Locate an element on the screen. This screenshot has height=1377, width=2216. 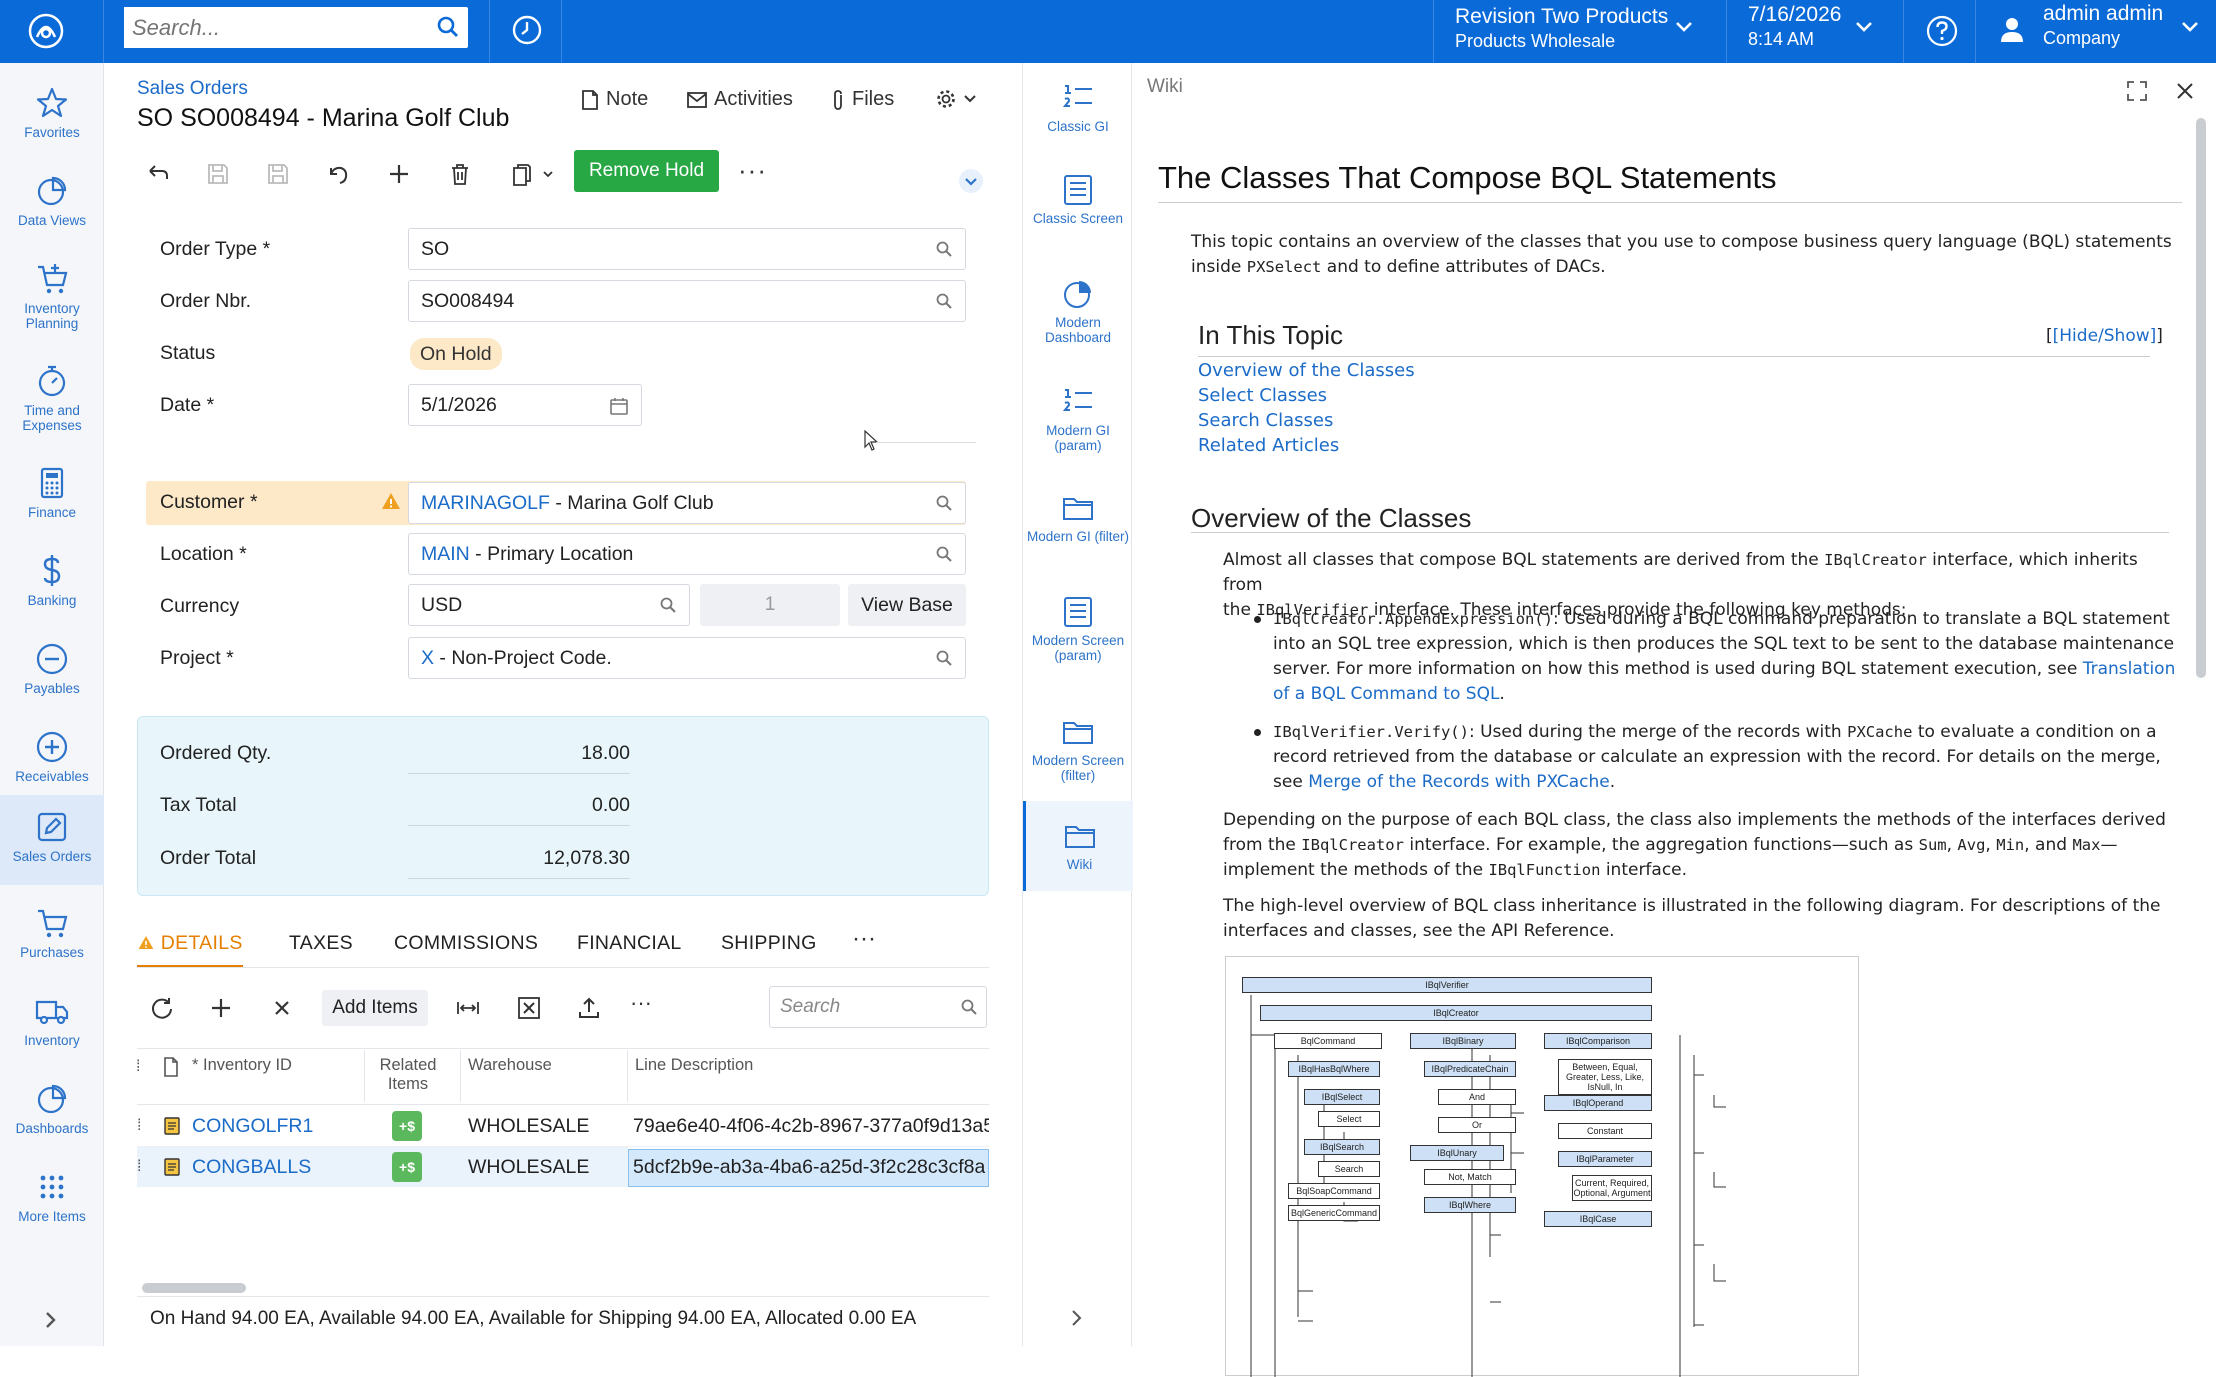
close-icon is located at coordinates (2185, 91).